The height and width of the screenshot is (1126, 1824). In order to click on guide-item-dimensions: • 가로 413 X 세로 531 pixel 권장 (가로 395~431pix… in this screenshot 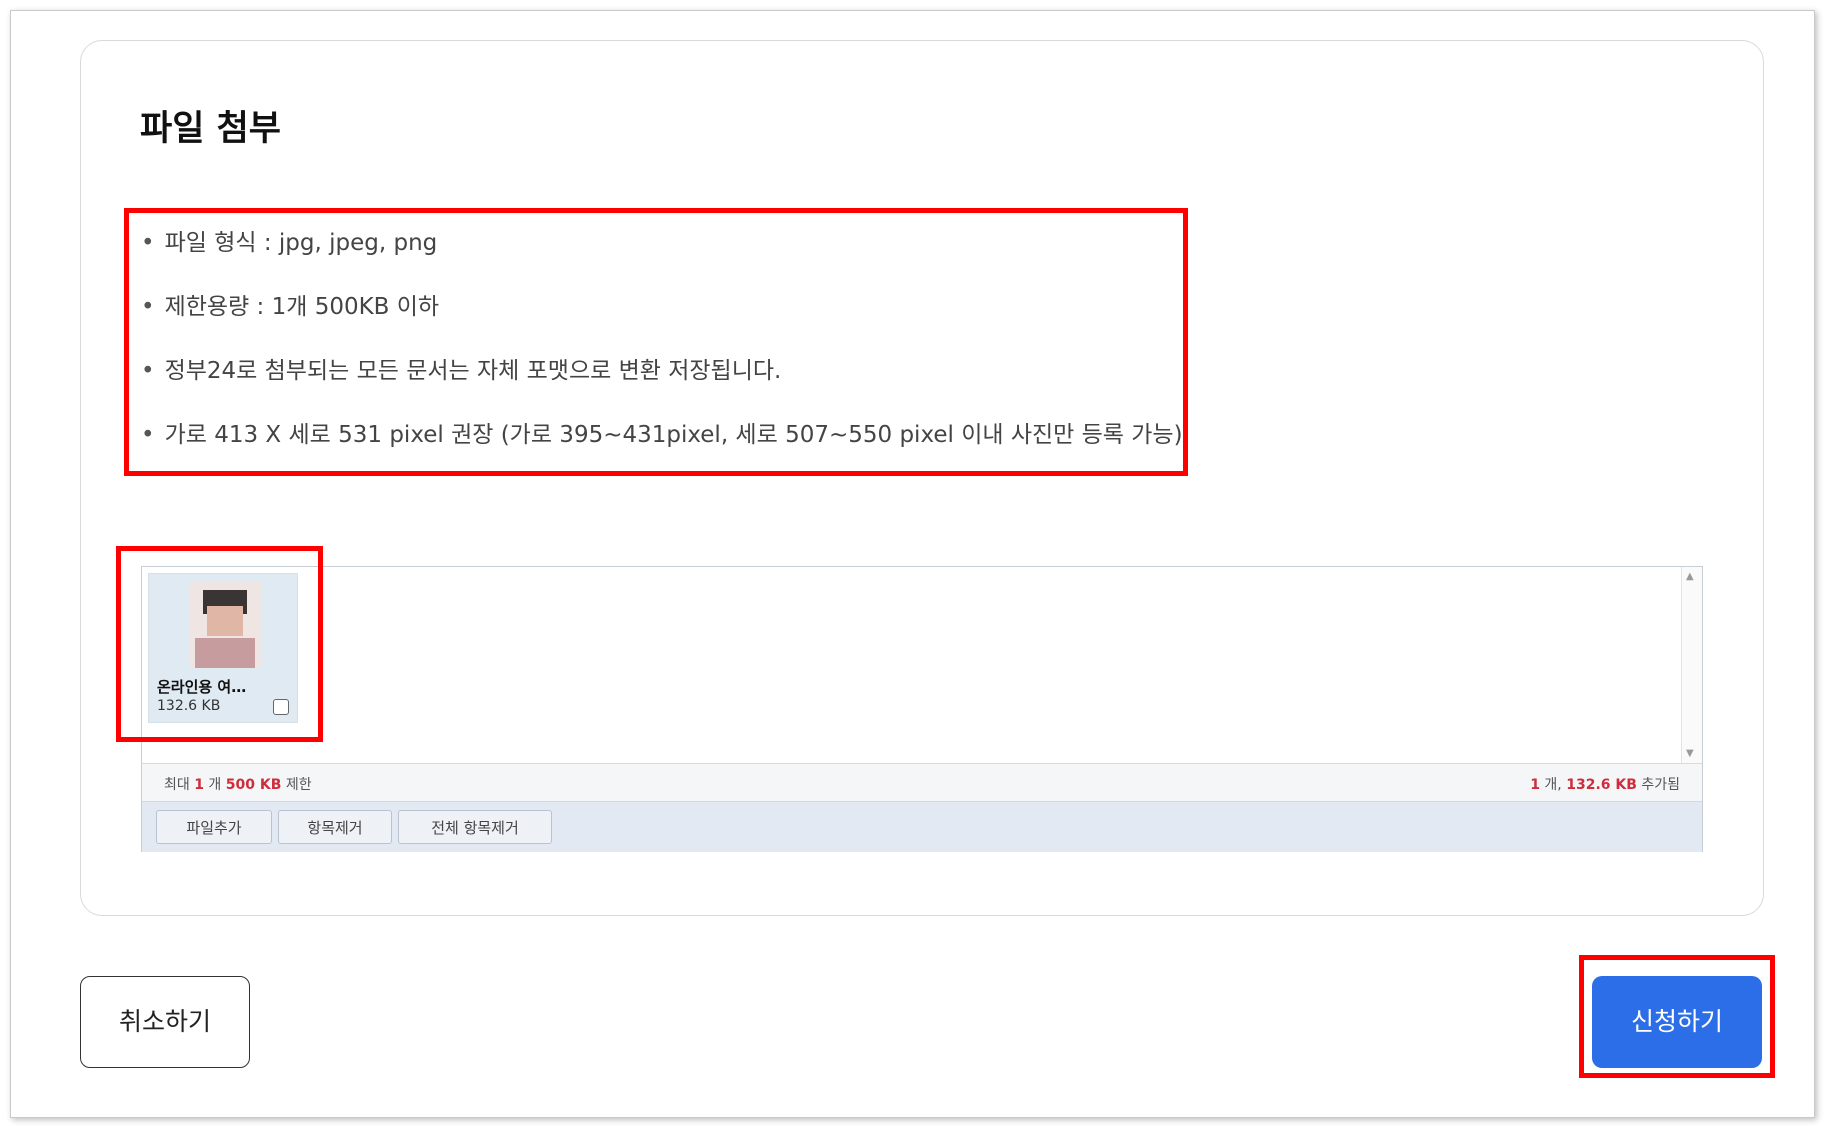, I will do `click(662, 435)`.